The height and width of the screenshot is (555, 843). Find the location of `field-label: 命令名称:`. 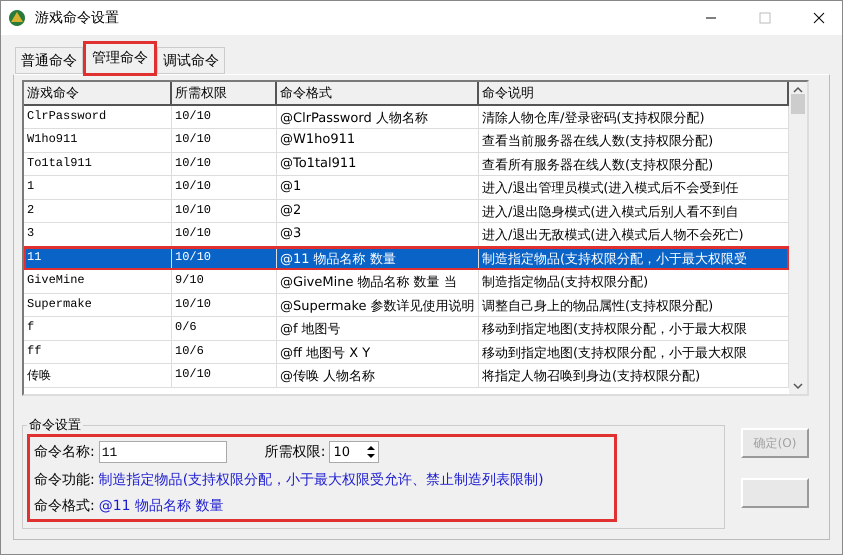

field-label: 命令名称: is located at coordinates (64, 452).